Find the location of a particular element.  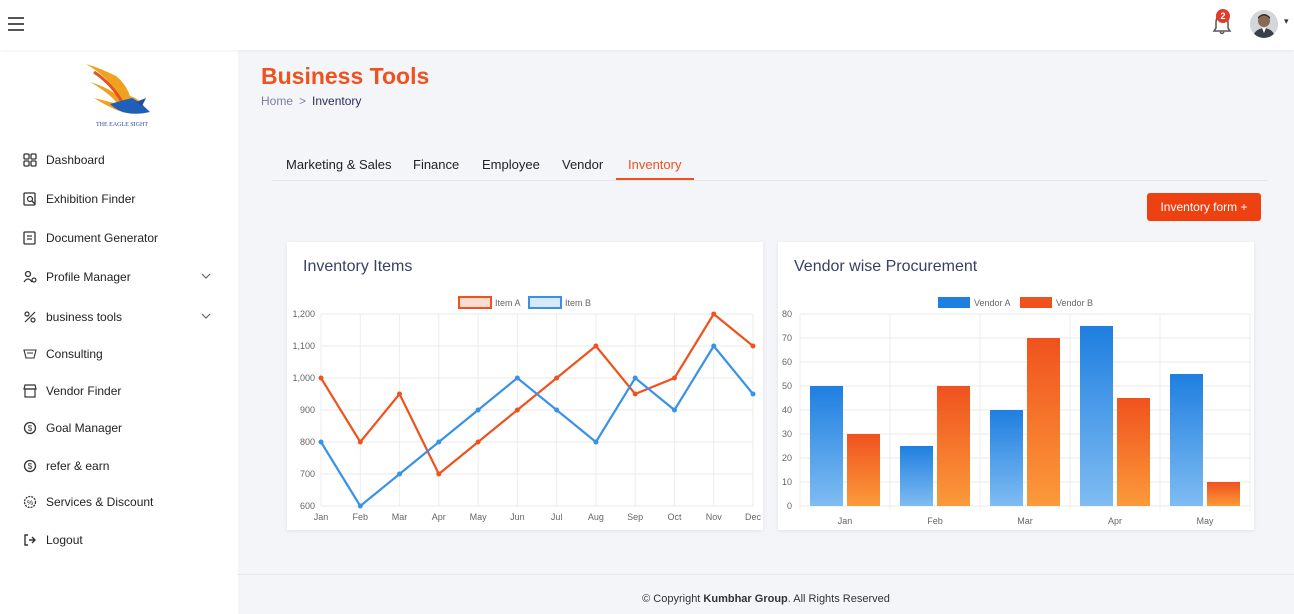

sidebar-item-goal-manager: $ Goal Manager is located at coordinates (122, 428).